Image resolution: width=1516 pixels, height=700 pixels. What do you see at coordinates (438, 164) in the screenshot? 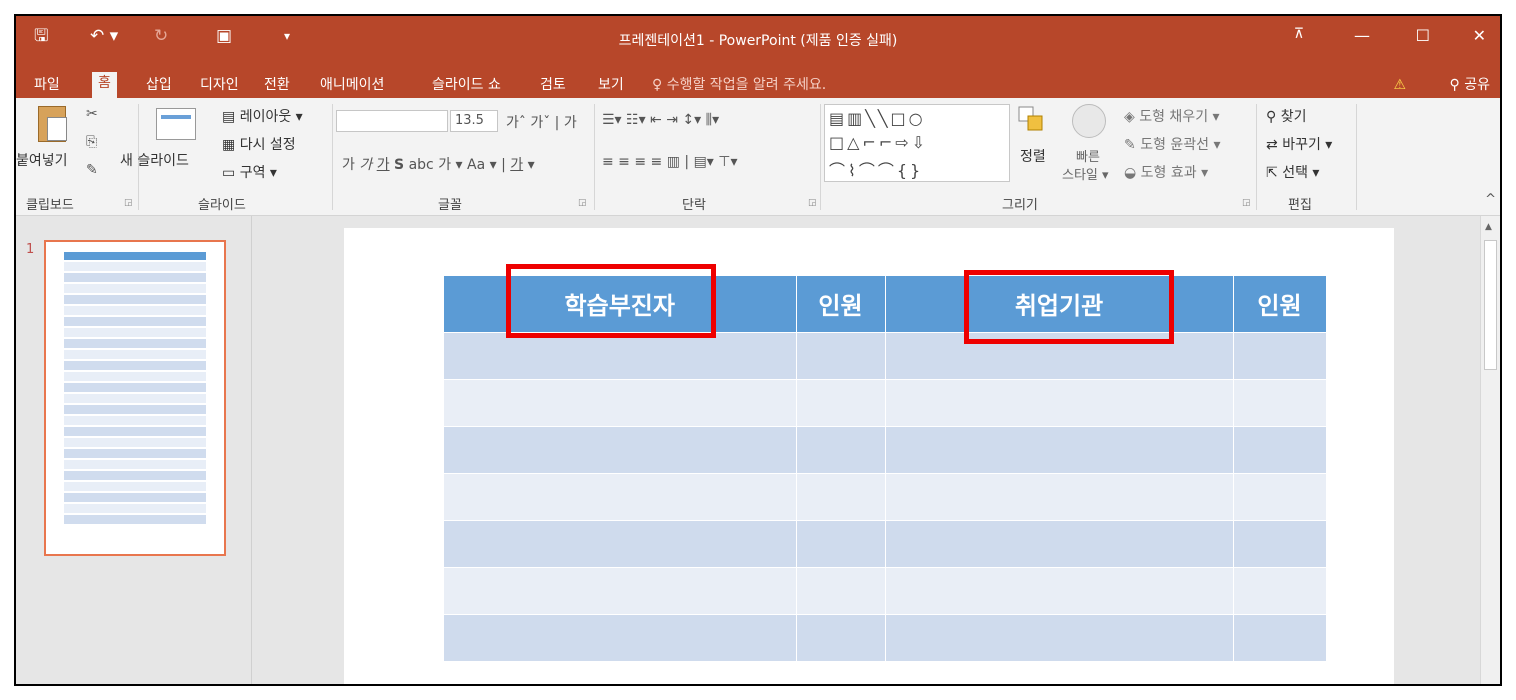
I see `font-style-icons: 가 가 가 S abc 가 ▾ Aa ▾ | 가 ▾` at bounding box center [438, 164].